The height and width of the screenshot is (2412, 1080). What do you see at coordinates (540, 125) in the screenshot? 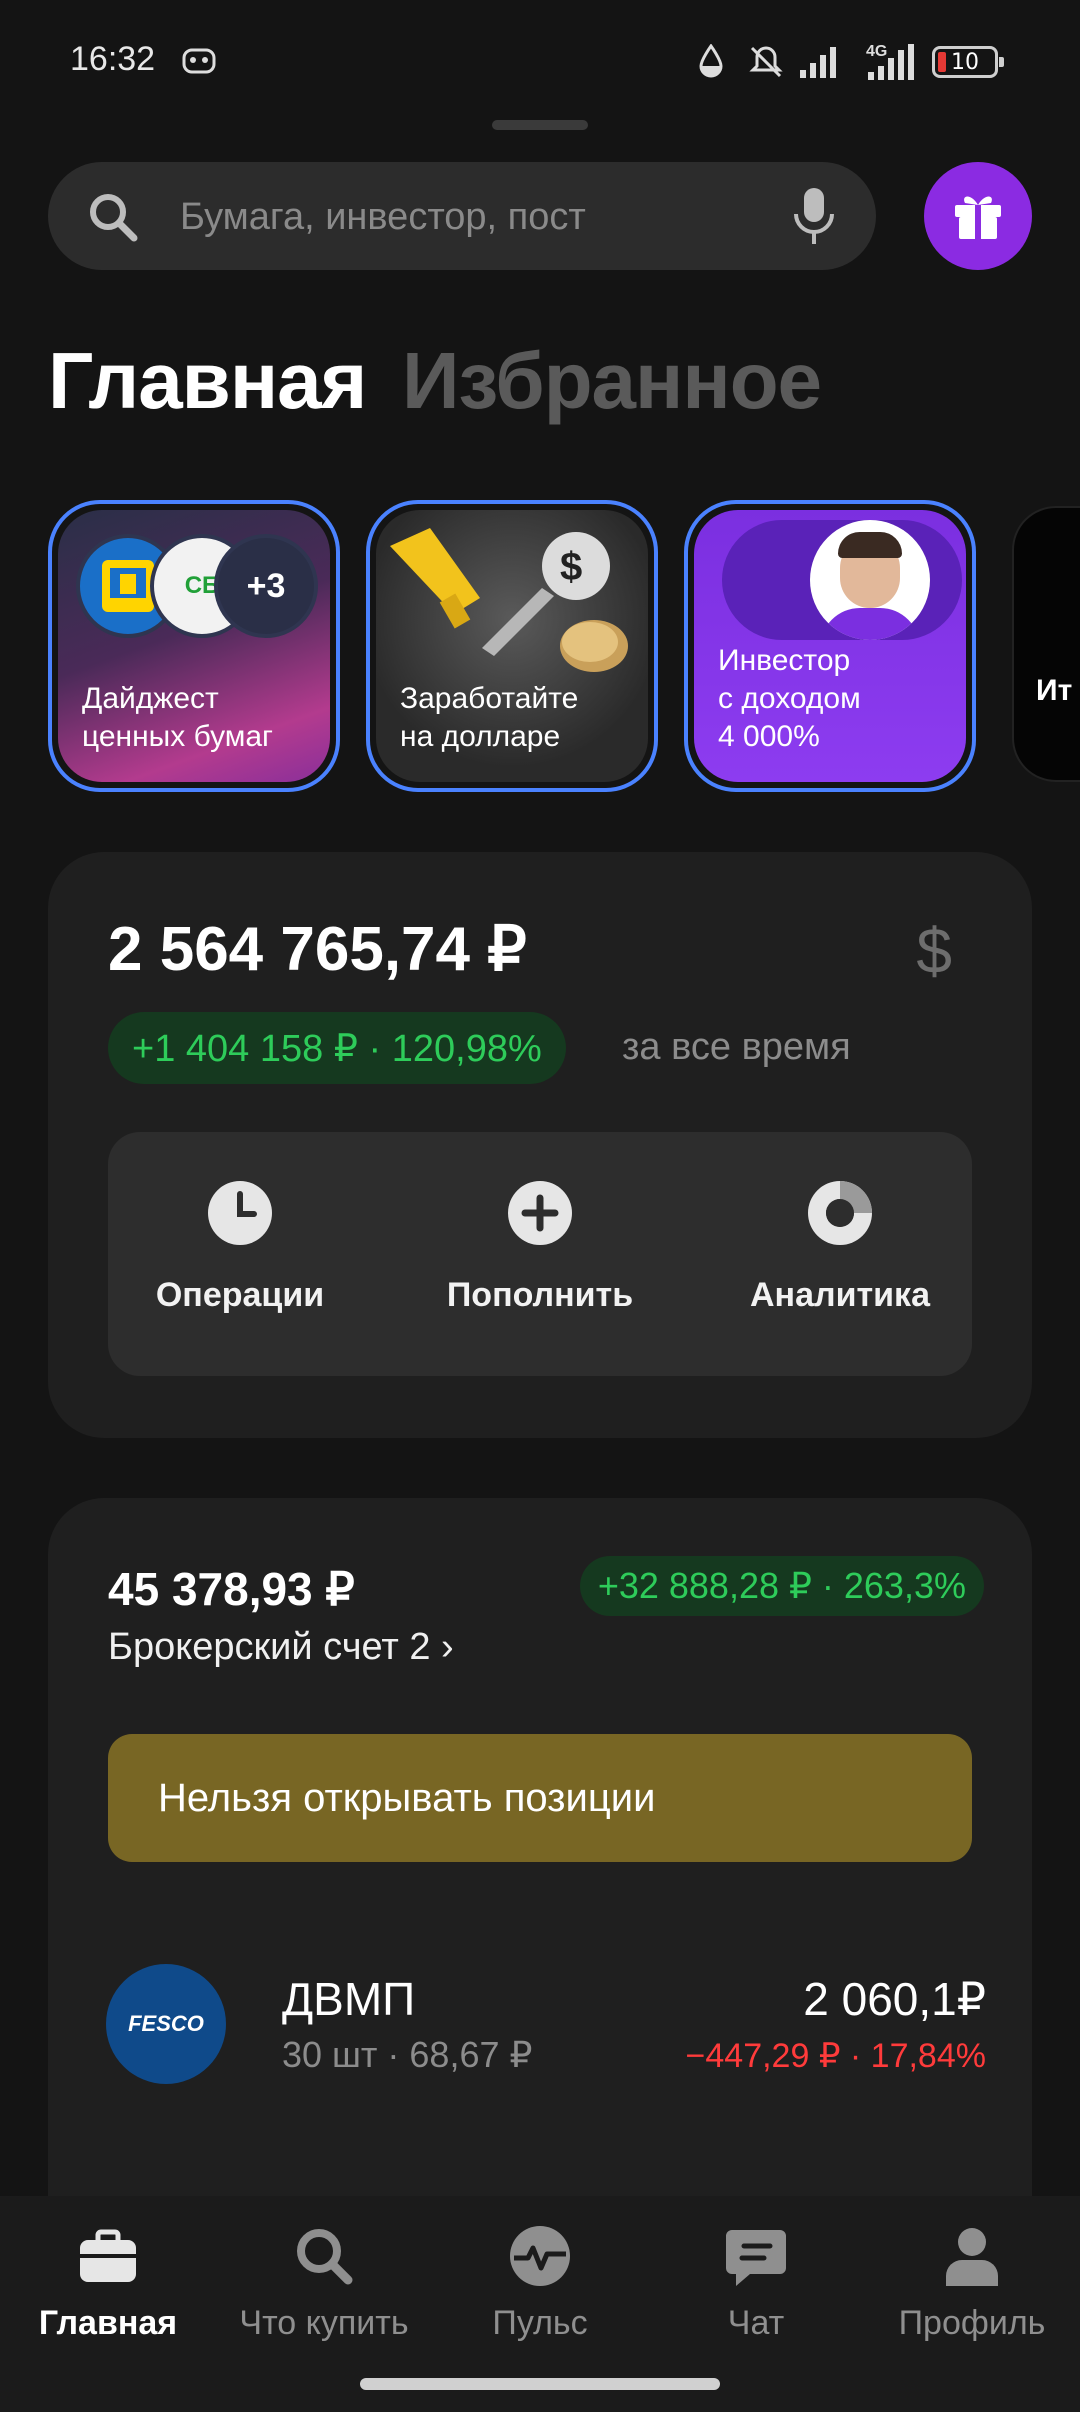
I see `sheet-handle` at bounding box center [540, 125].